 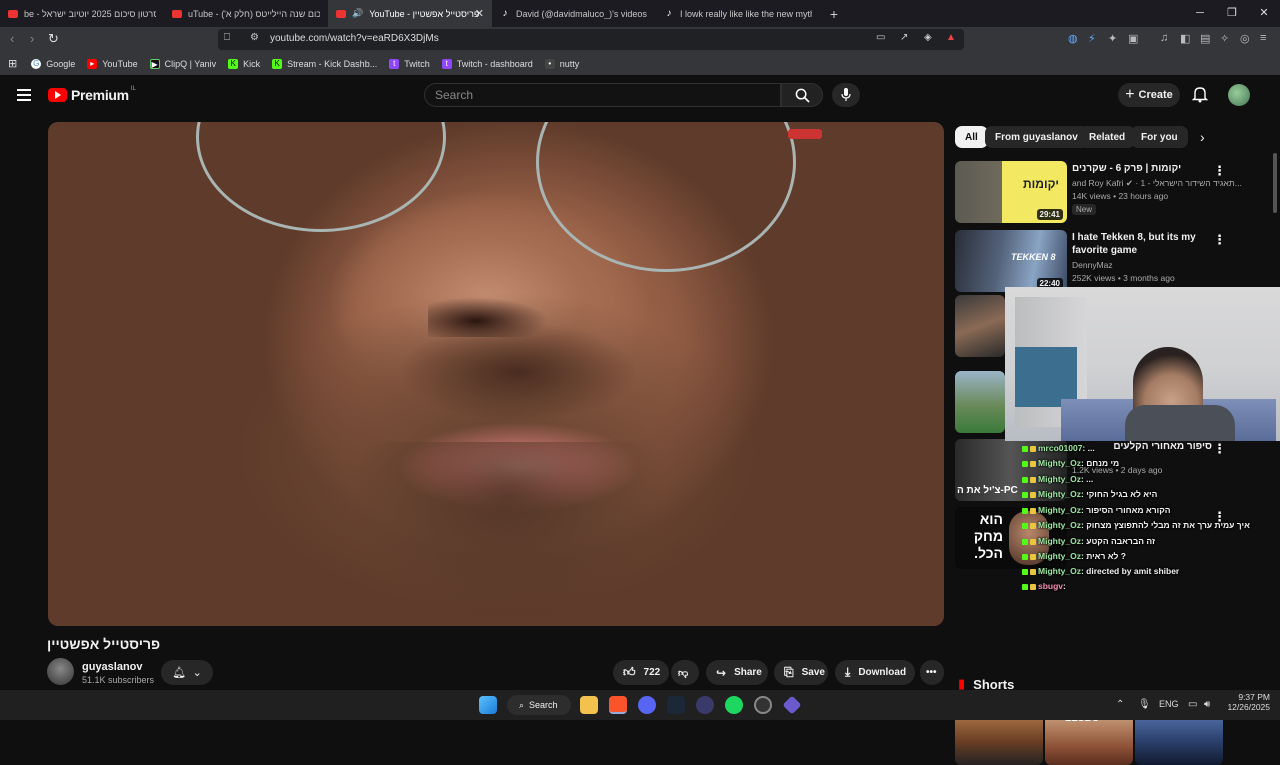 What do you see at coordinates (1263, 38) in the screenshot?
I see `menu-icon: ≡` at bounding box center [1263, 38].